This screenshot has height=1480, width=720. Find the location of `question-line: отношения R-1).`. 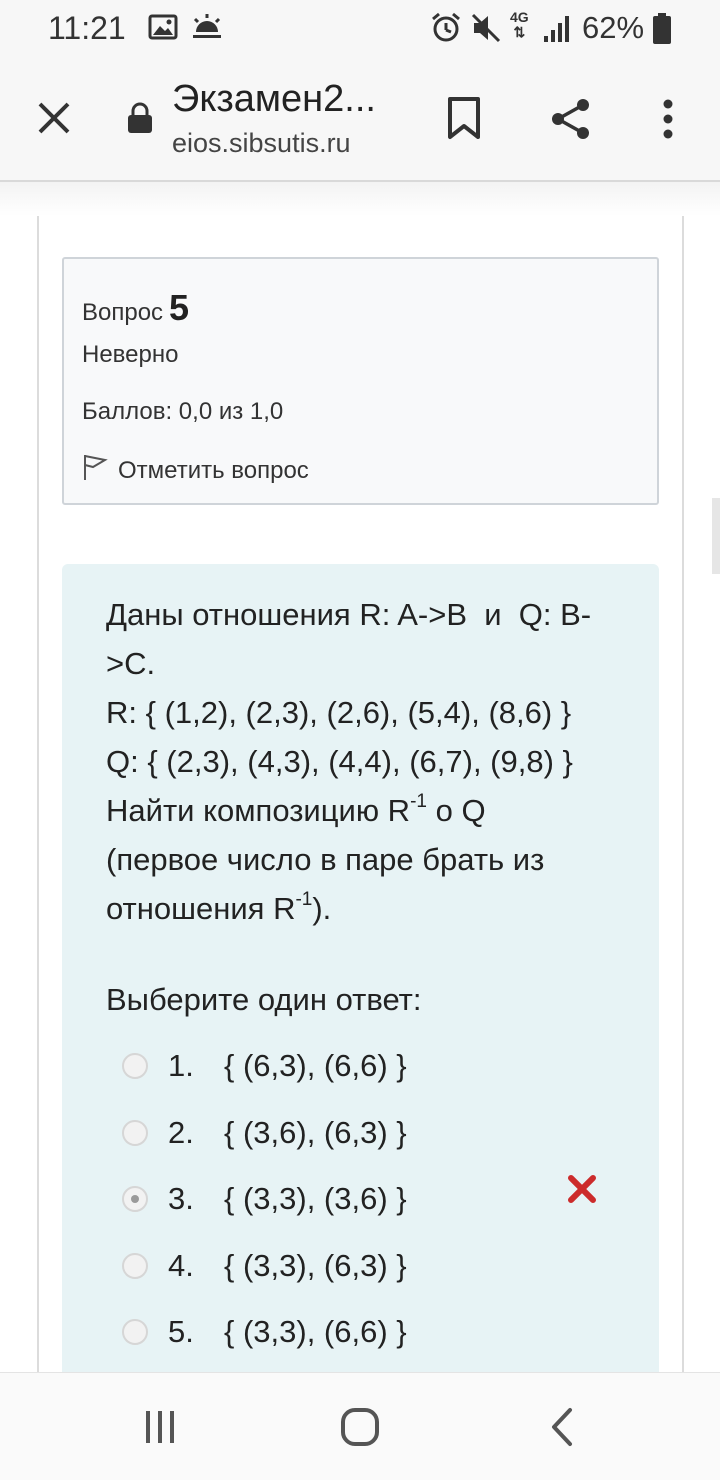

question-line: отношения R-1). is located at coordinates (219, 907).